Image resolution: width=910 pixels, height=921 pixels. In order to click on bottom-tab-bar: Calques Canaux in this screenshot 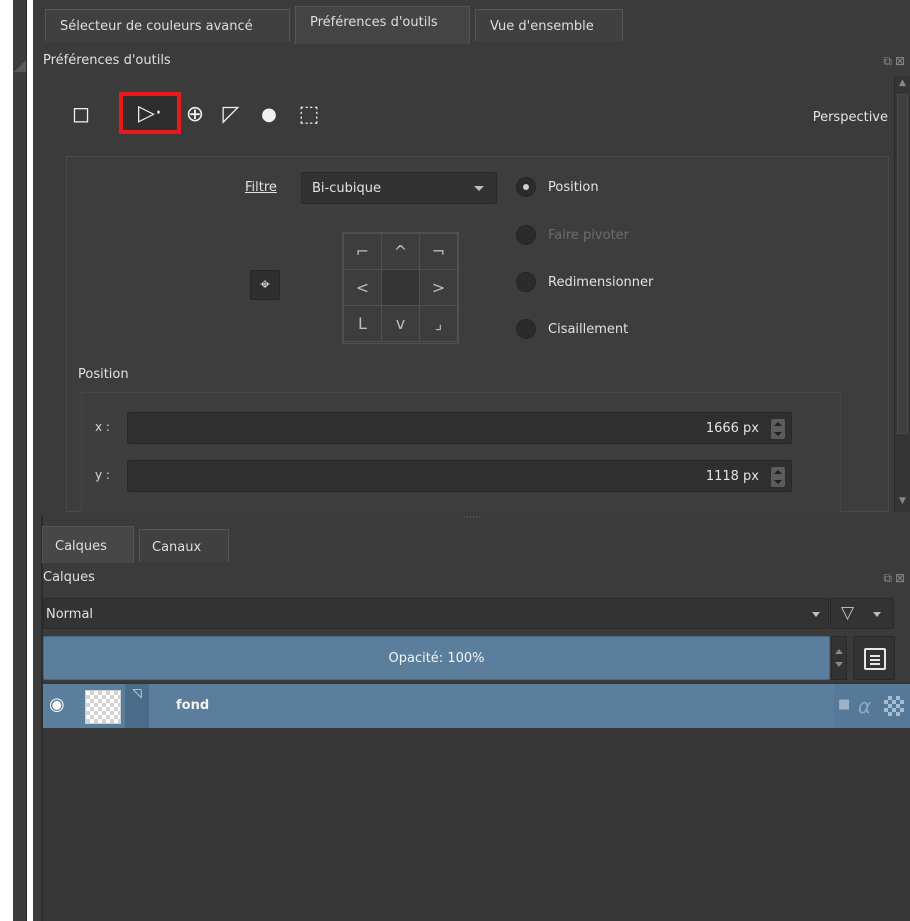, I will do `click(471, 542)`.